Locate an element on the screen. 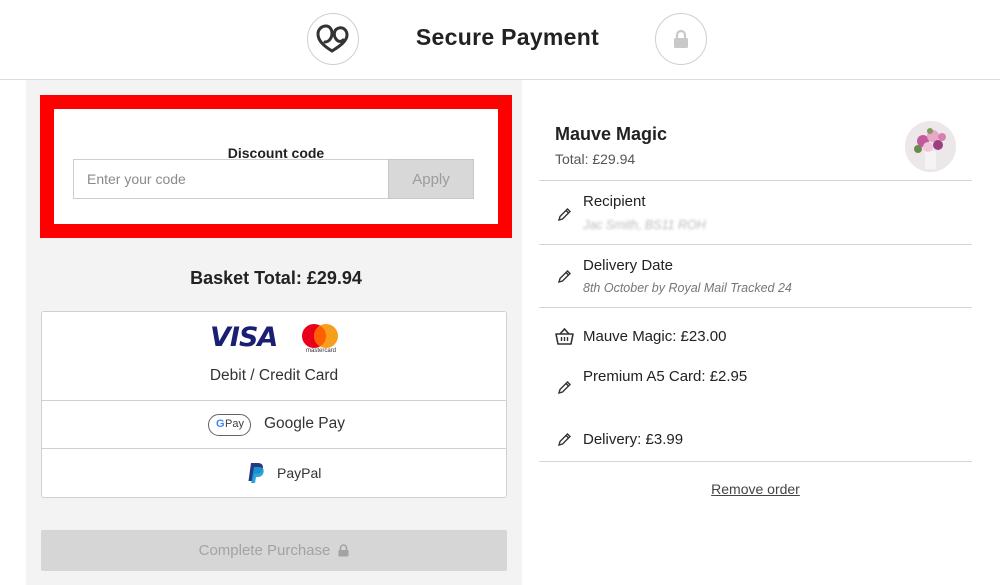 Image resolution: width=1000 pixels, height=585 pixels. discount-code-section: Discount code Apply is located at coordinates (276, 166).